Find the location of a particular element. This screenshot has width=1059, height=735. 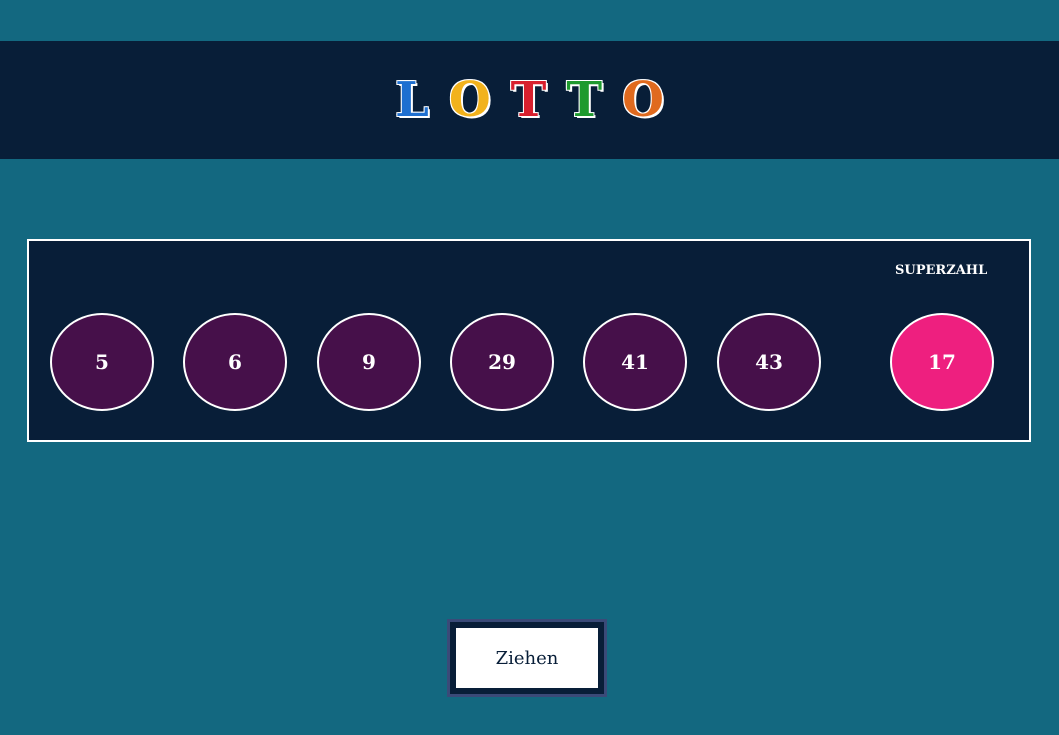

lotto-ball: 43 is located at coordinates (769, 362).